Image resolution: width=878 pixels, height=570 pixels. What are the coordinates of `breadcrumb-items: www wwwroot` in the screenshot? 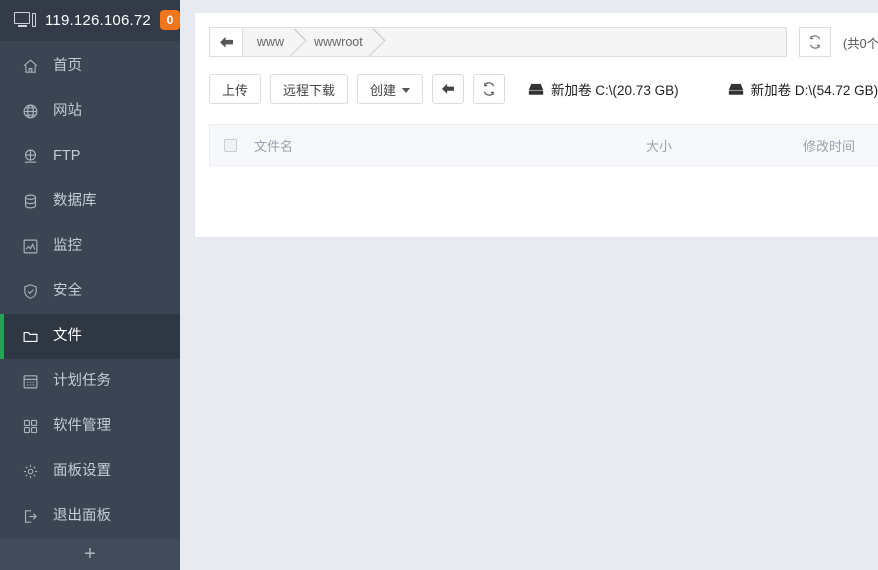 It's located at (311, 42).